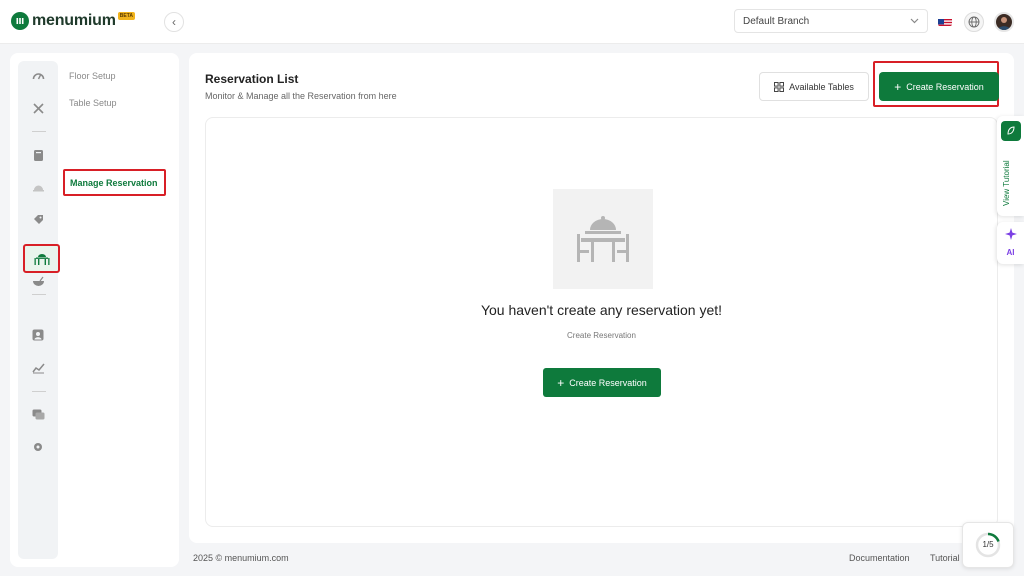 This screenshot has height=576, width=1024. Describe the element at coordinates (945, 86) in the screenshot. I see `create-reservation-label: Create Reservation` at that location.